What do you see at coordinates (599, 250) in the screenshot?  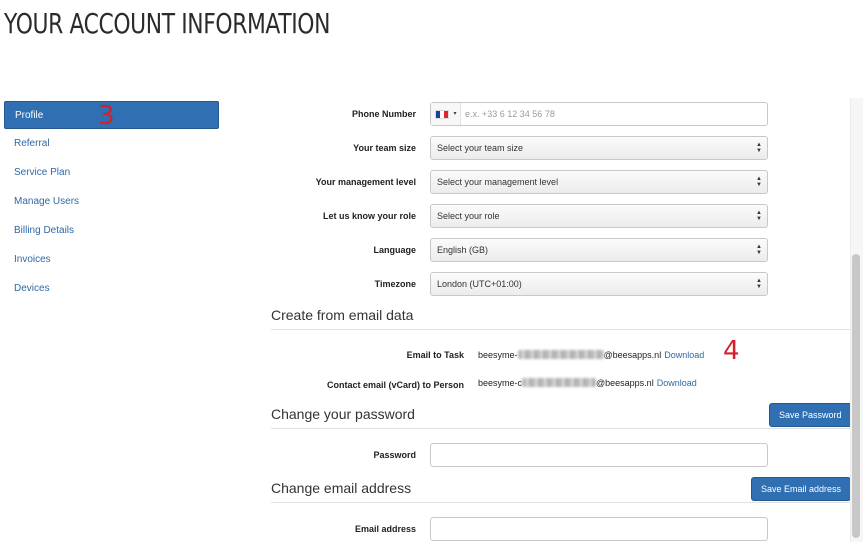 I see `language-select: English (GB) ▲ ▼` at bounding box center [599, 250].